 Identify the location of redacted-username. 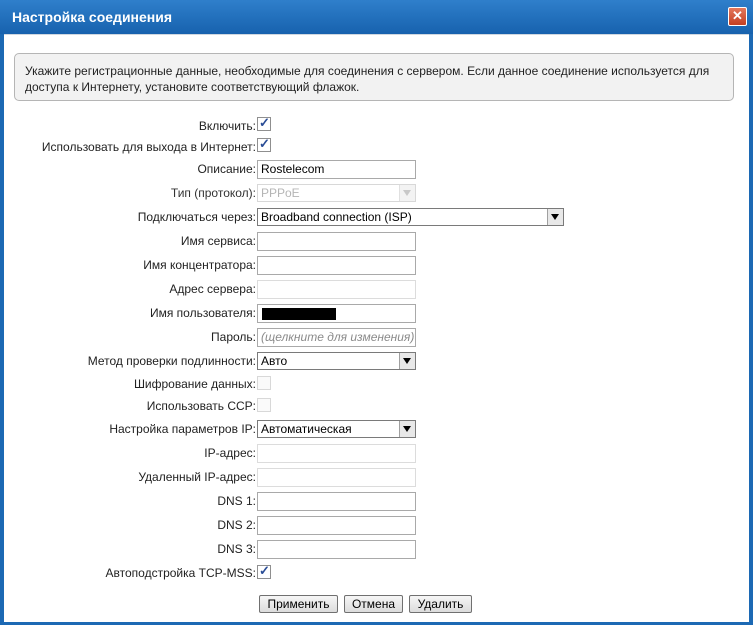
(299, 314).